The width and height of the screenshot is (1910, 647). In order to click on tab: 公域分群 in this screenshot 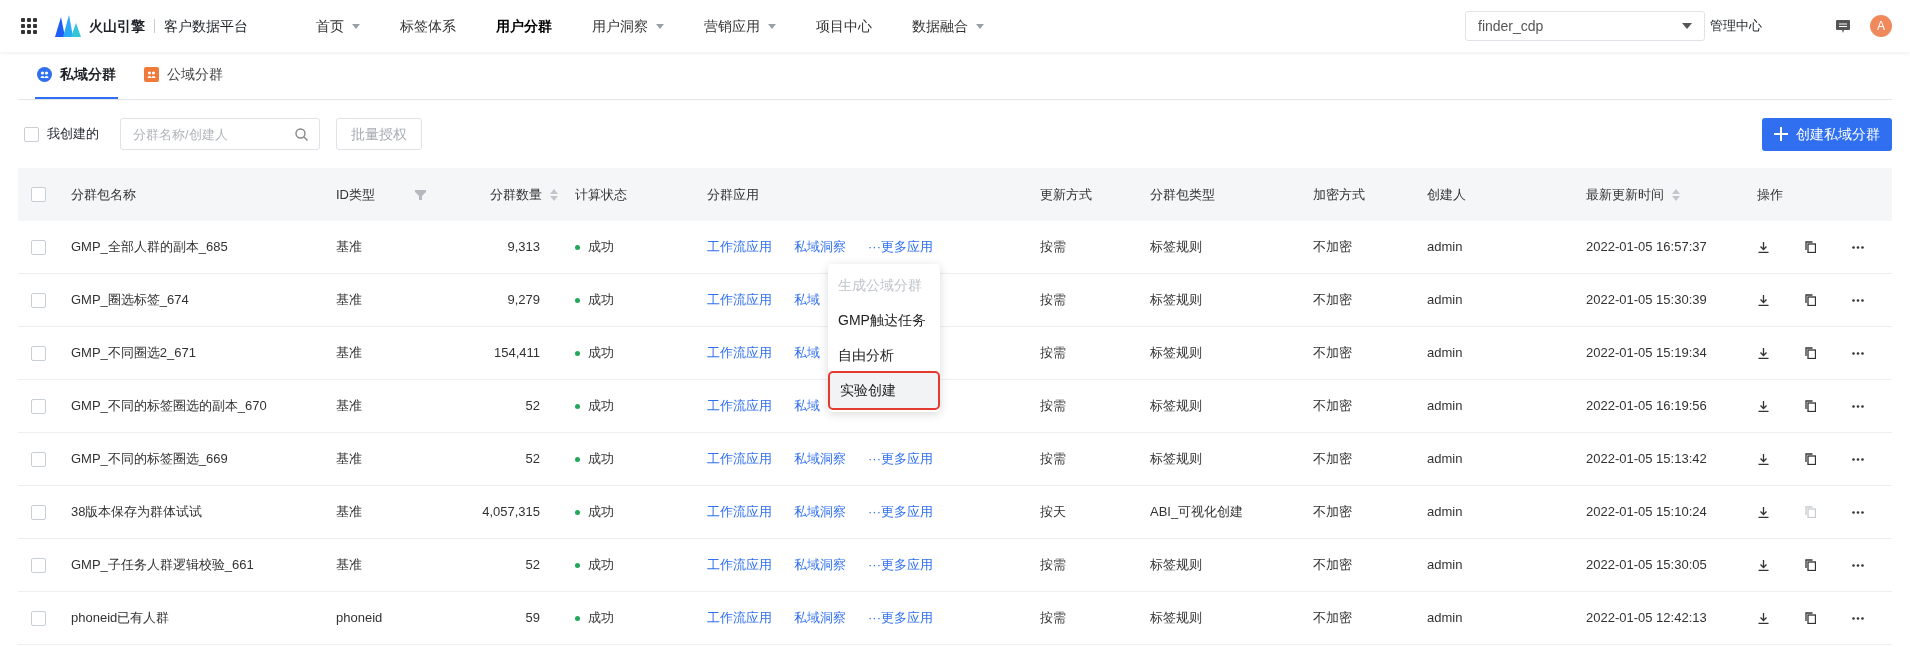, I will do `click(183, 75)`.